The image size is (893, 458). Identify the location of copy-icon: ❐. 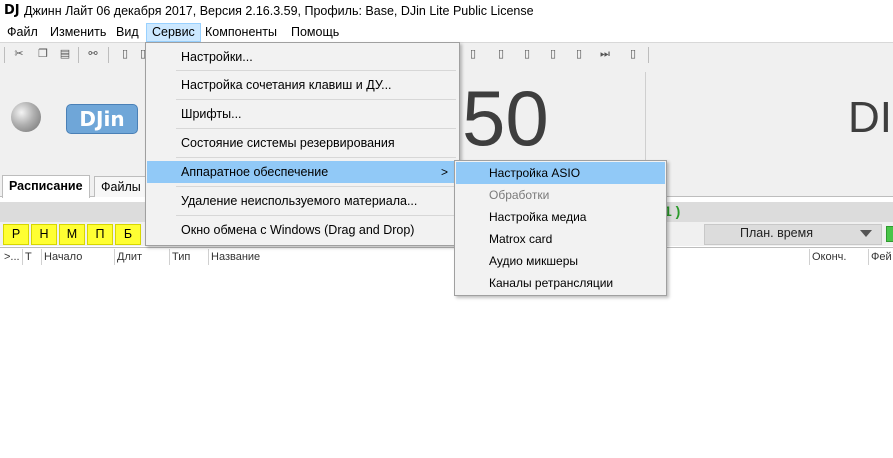
(43, 54).